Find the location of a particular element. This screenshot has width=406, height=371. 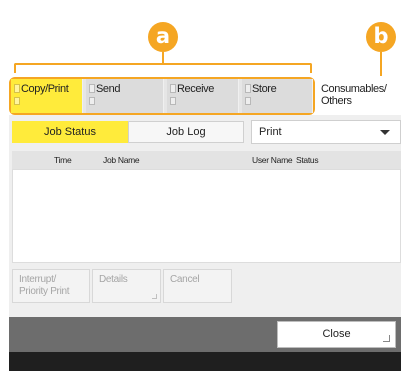

tab-receive: Receive is located at coordinates (203, 96).